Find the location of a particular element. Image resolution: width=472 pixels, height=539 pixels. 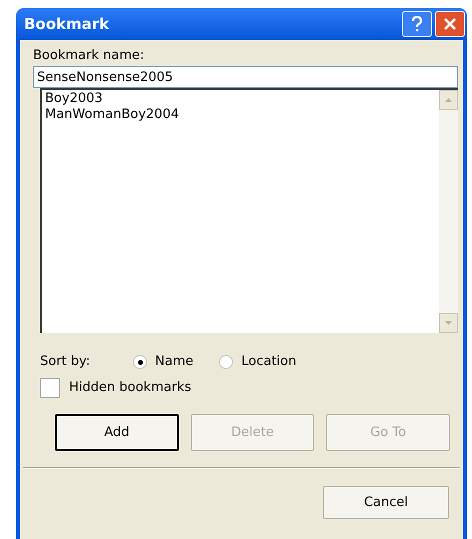

bookmark-list-item: Boy2003 is located at coordinates (74, 99).